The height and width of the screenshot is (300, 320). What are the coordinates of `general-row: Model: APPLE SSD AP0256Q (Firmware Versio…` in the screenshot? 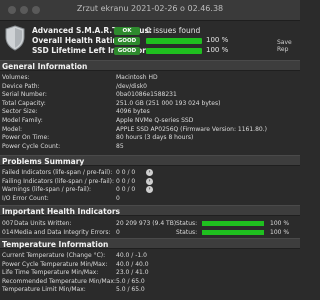 It's located at (150, 130).